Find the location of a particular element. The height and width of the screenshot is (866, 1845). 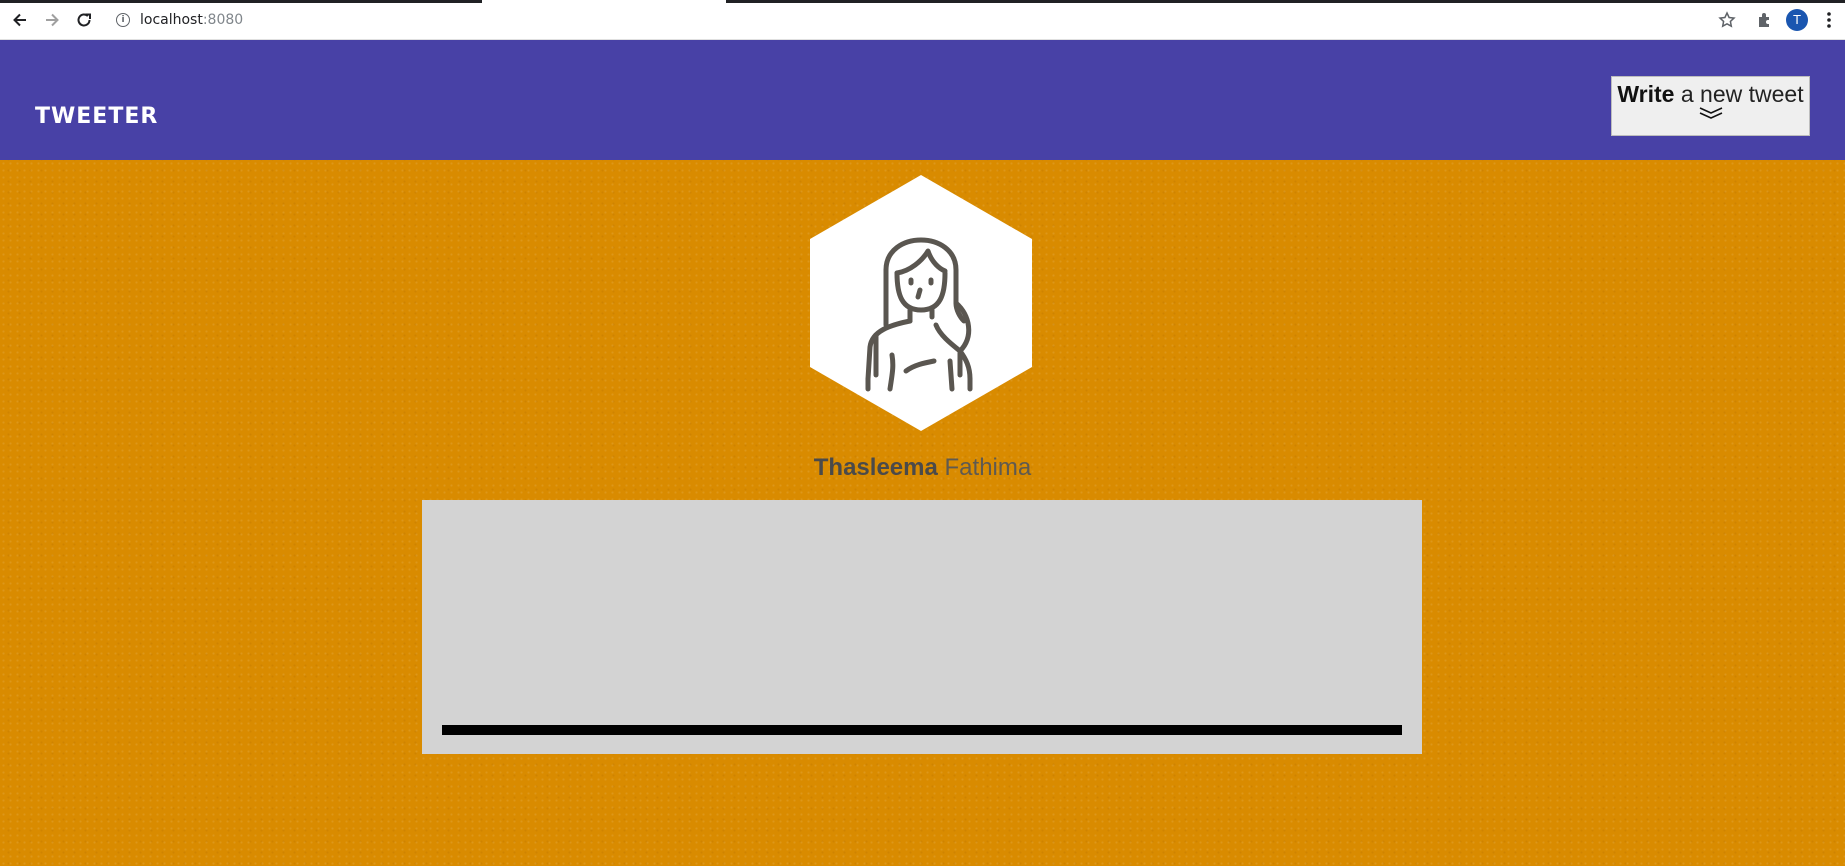

write-new-tweet-button: Write a new tweet is located at coordinates (1710, 106).